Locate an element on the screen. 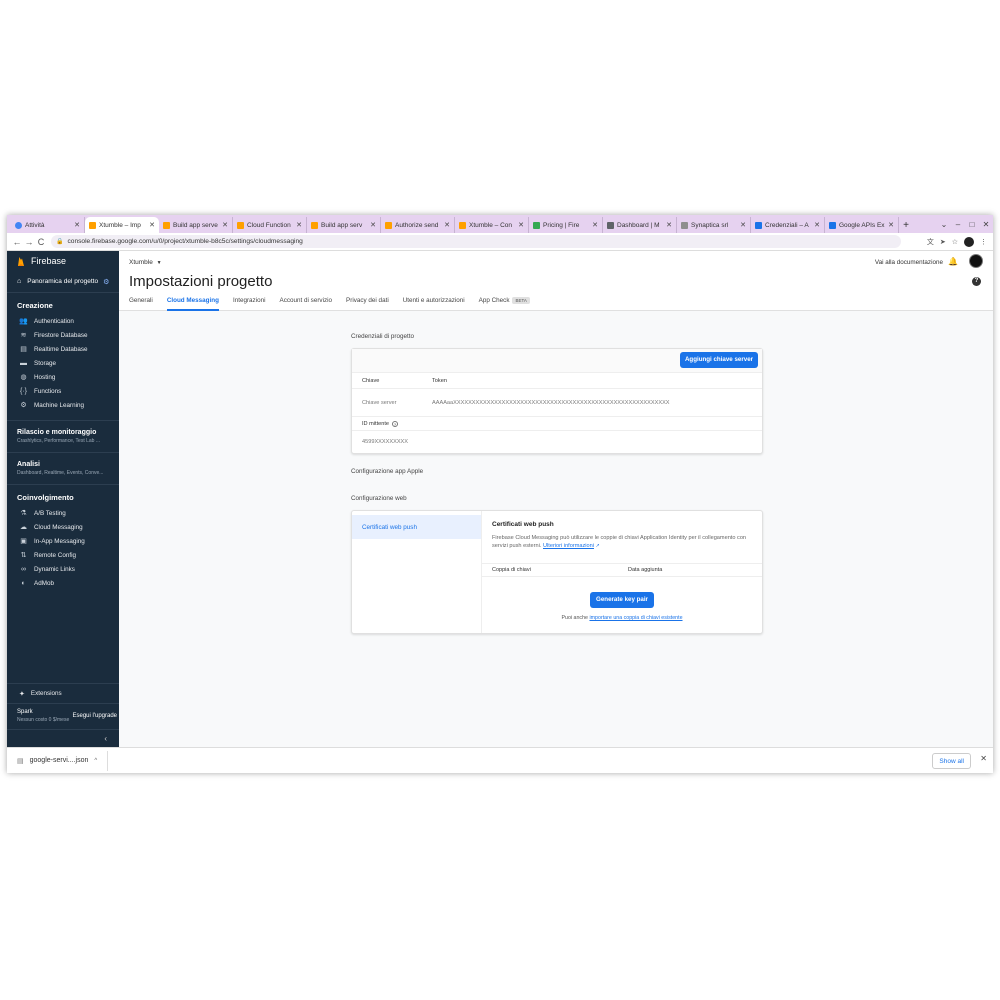 This screenshot has height=1000, width=1000. browser-tab: Dashboard | M ✕ is located at coordinates (640, 225).